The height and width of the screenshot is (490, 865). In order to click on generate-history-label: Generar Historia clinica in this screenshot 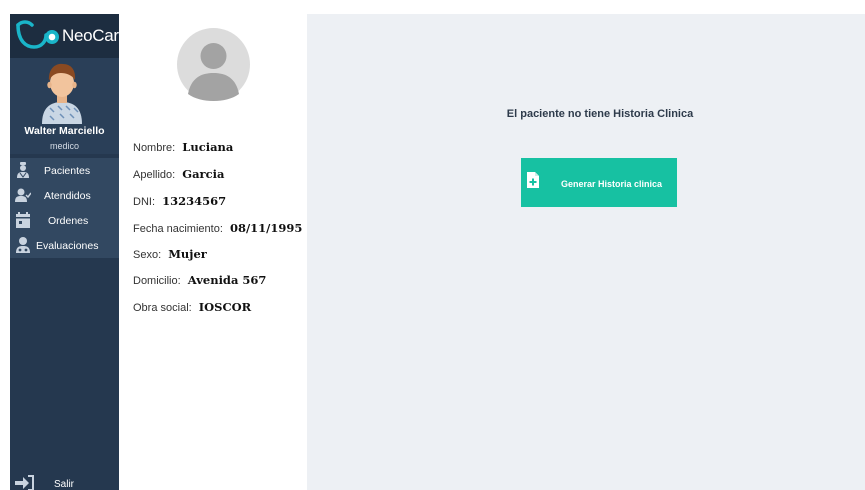, I will do `click(612, 184)`.